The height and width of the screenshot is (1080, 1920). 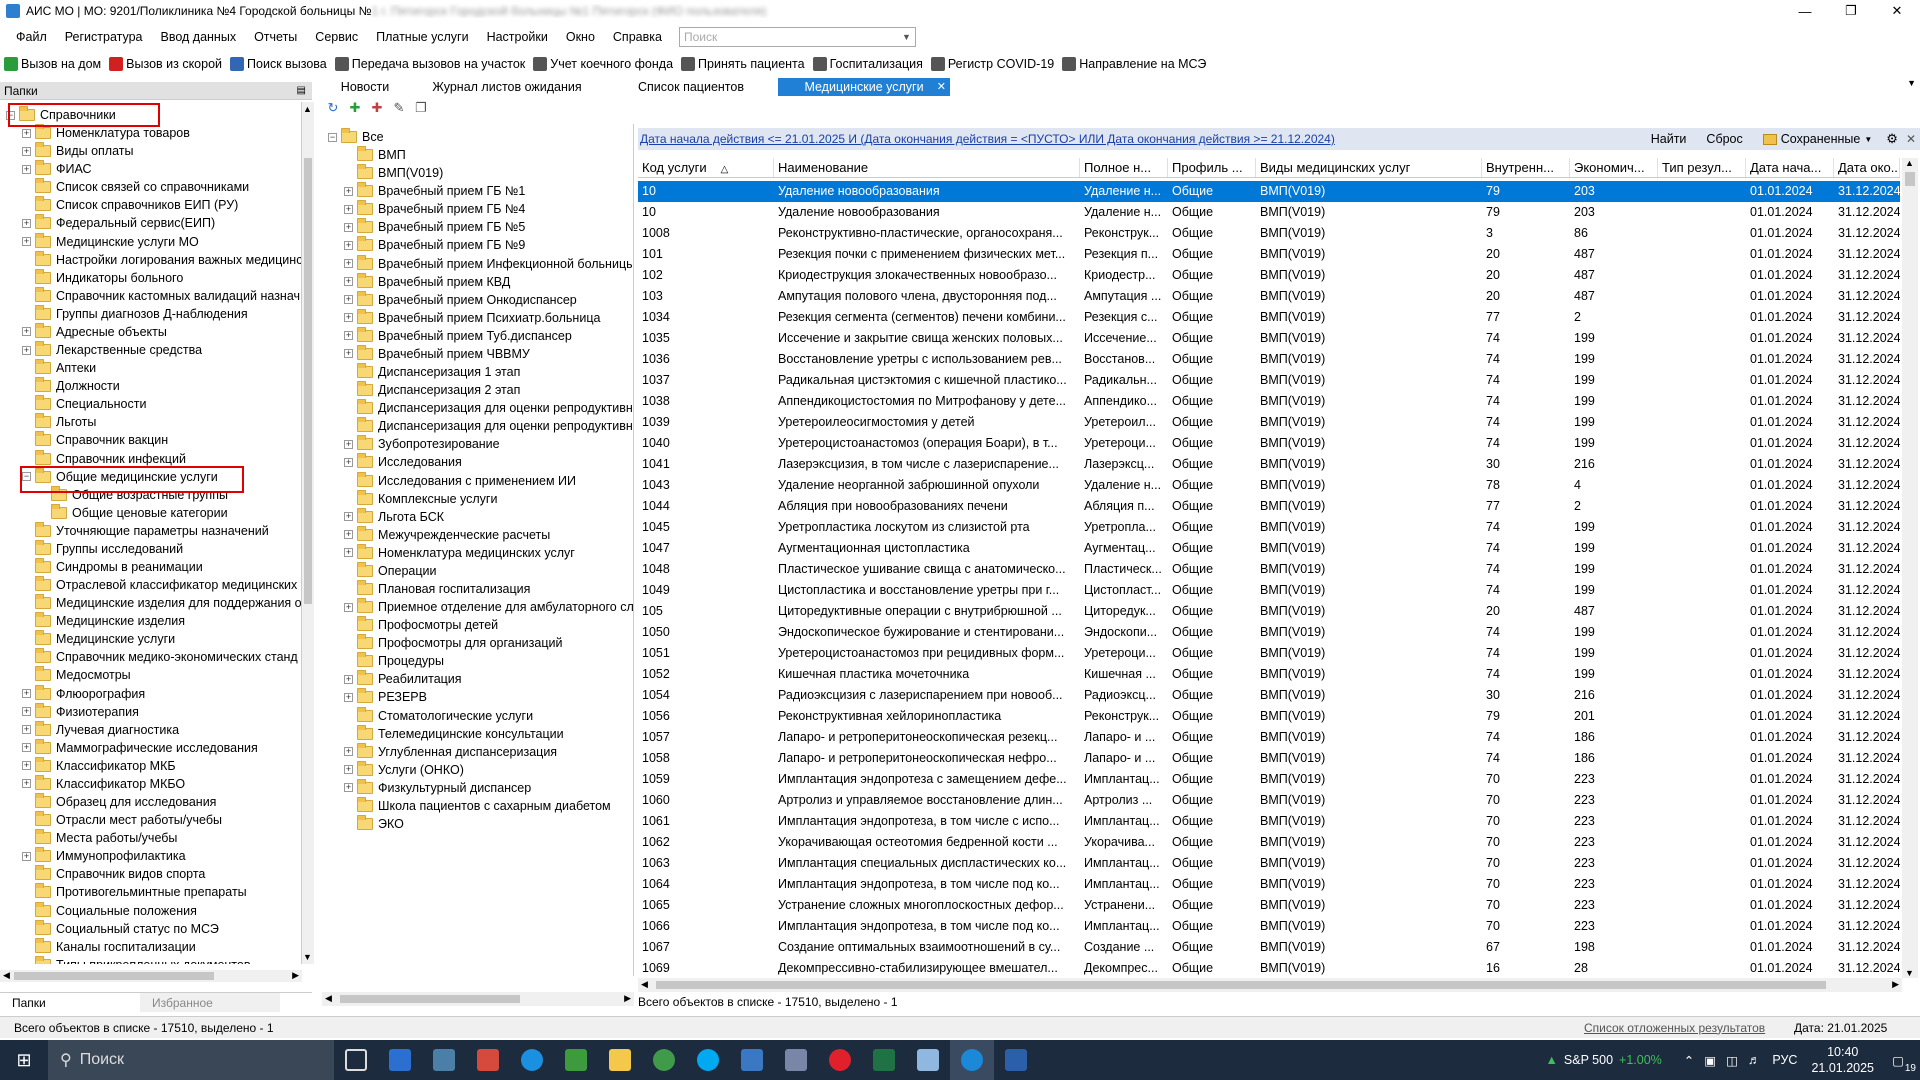 I want to click on tab-news: Новости, so click(x=365, y=87).